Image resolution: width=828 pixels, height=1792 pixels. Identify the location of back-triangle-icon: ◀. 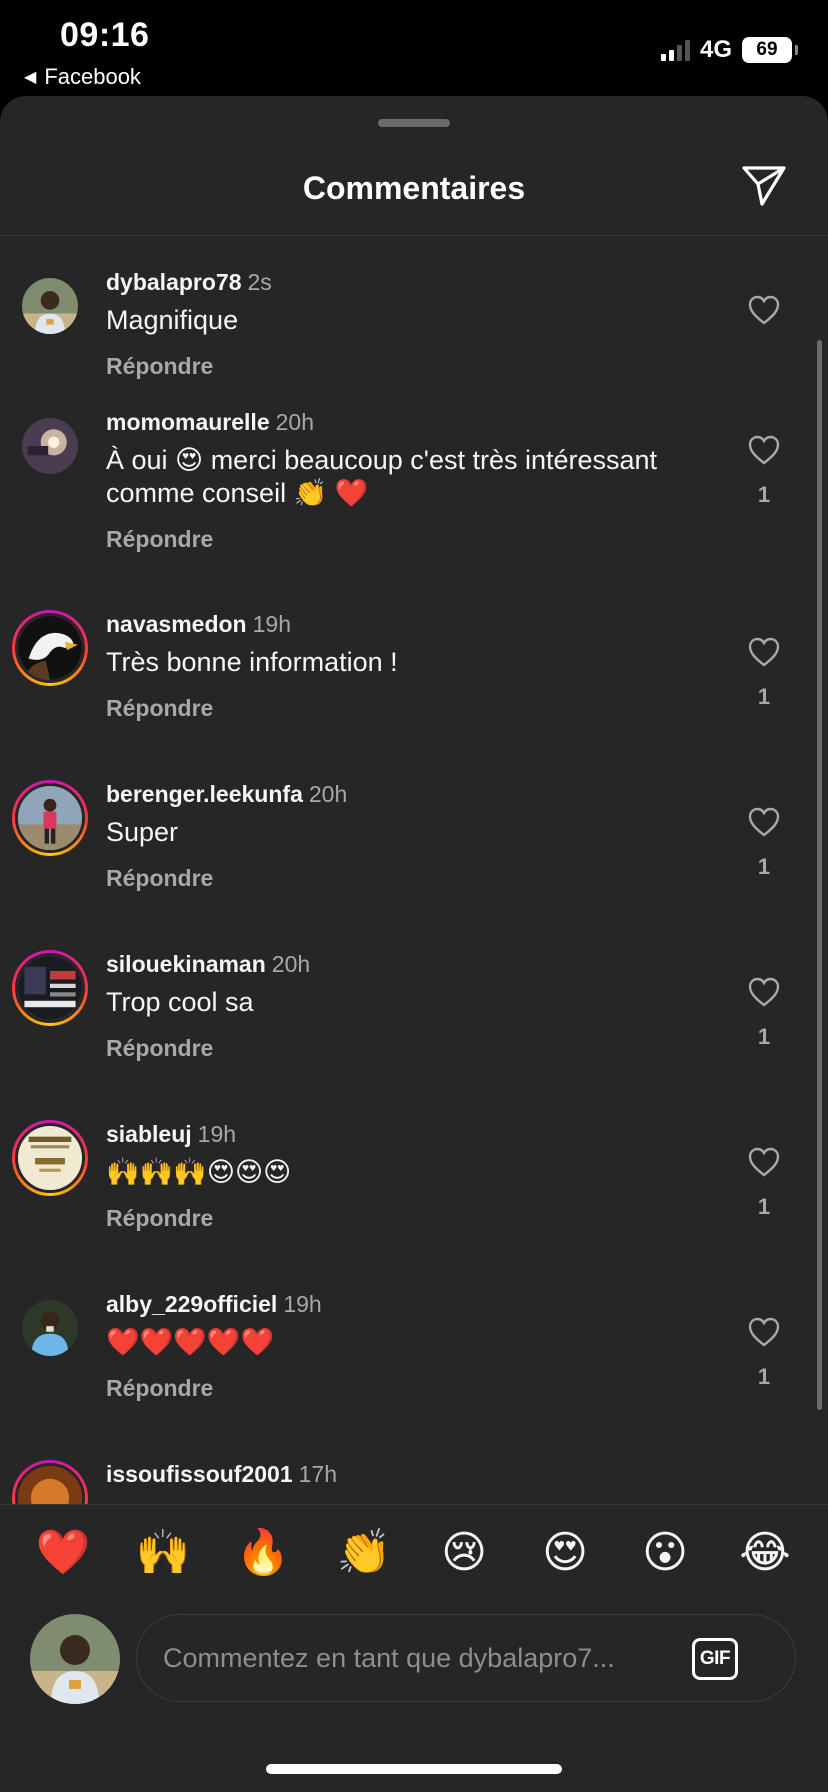
(30, 77).